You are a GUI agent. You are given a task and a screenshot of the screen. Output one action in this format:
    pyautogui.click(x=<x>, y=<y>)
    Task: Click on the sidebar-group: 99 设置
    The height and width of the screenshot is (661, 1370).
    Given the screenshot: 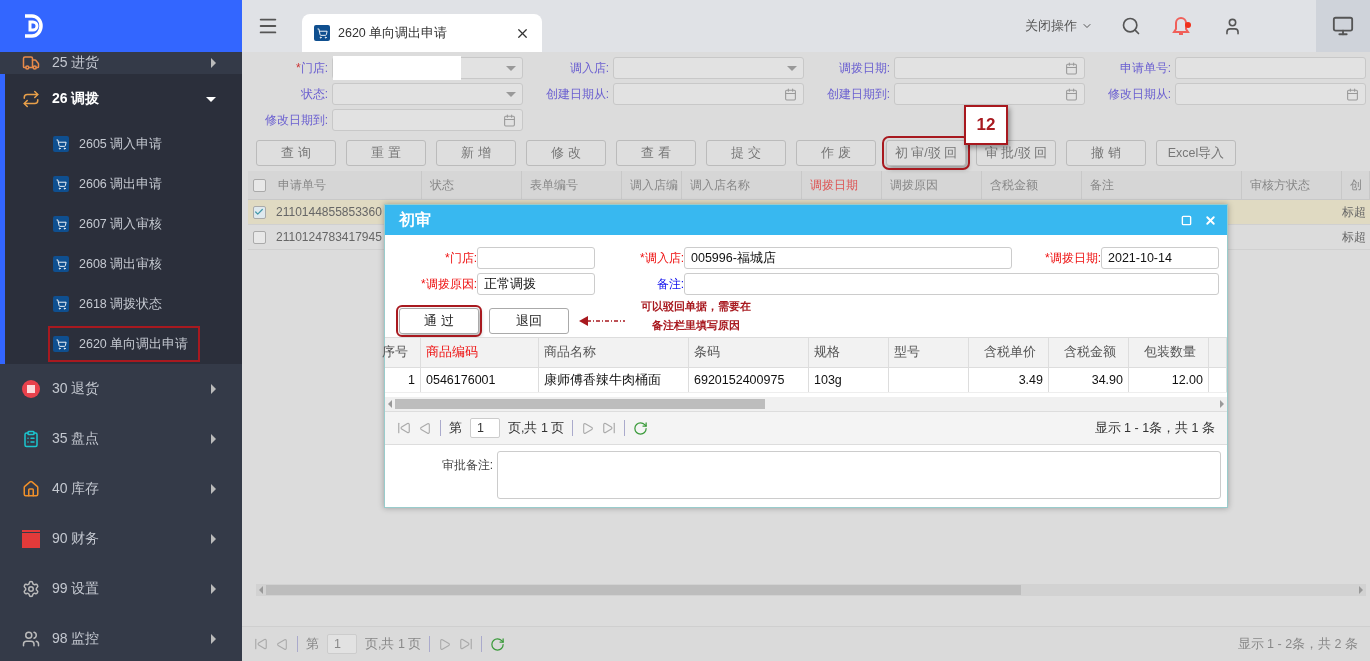 What is the action you would take?
    pyautogui.click(x=121, y=589)
    